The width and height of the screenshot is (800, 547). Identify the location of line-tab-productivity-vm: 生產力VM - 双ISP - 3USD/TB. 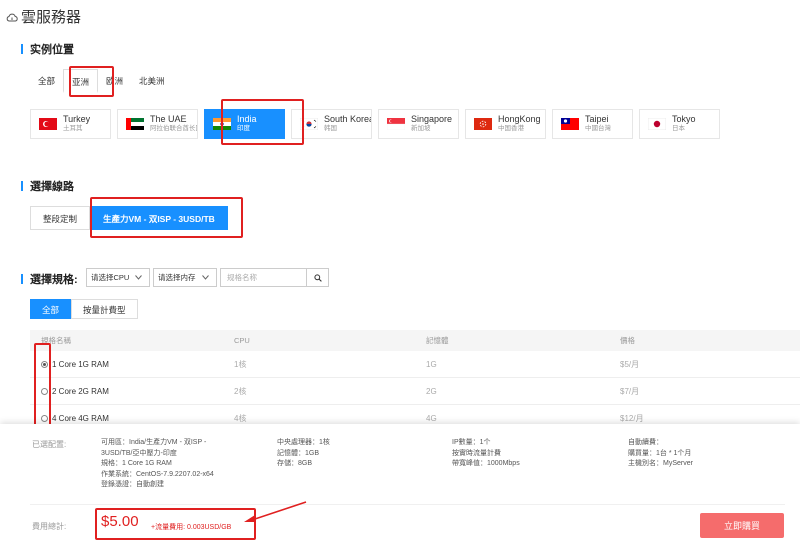
(159, 218).